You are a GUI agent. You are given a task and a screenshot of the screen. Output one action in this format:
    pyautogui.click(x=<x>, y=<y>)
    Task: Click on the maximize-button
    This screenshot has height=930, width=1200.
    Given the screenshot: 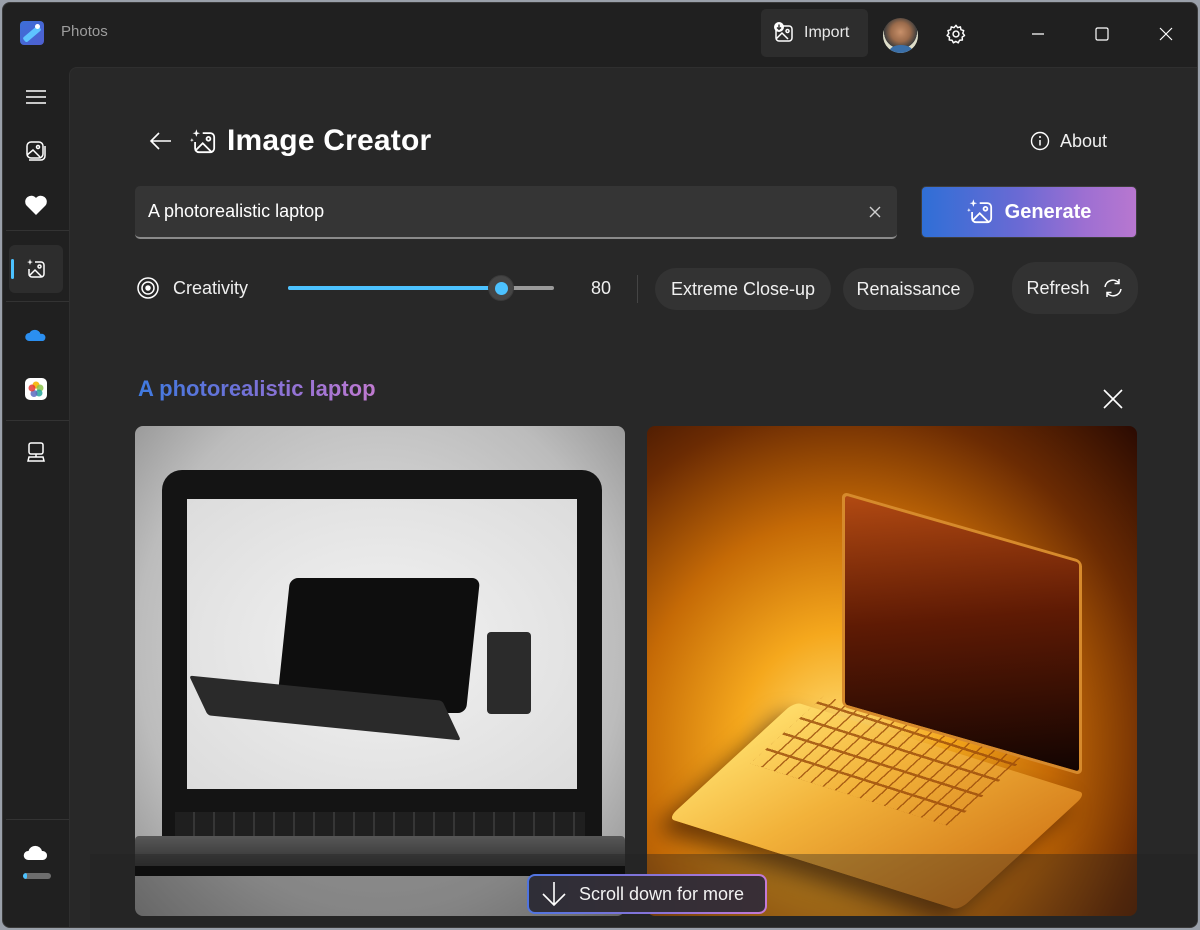 What is the action you would take?
    pyautogui.click(x=1102, y=34)
    